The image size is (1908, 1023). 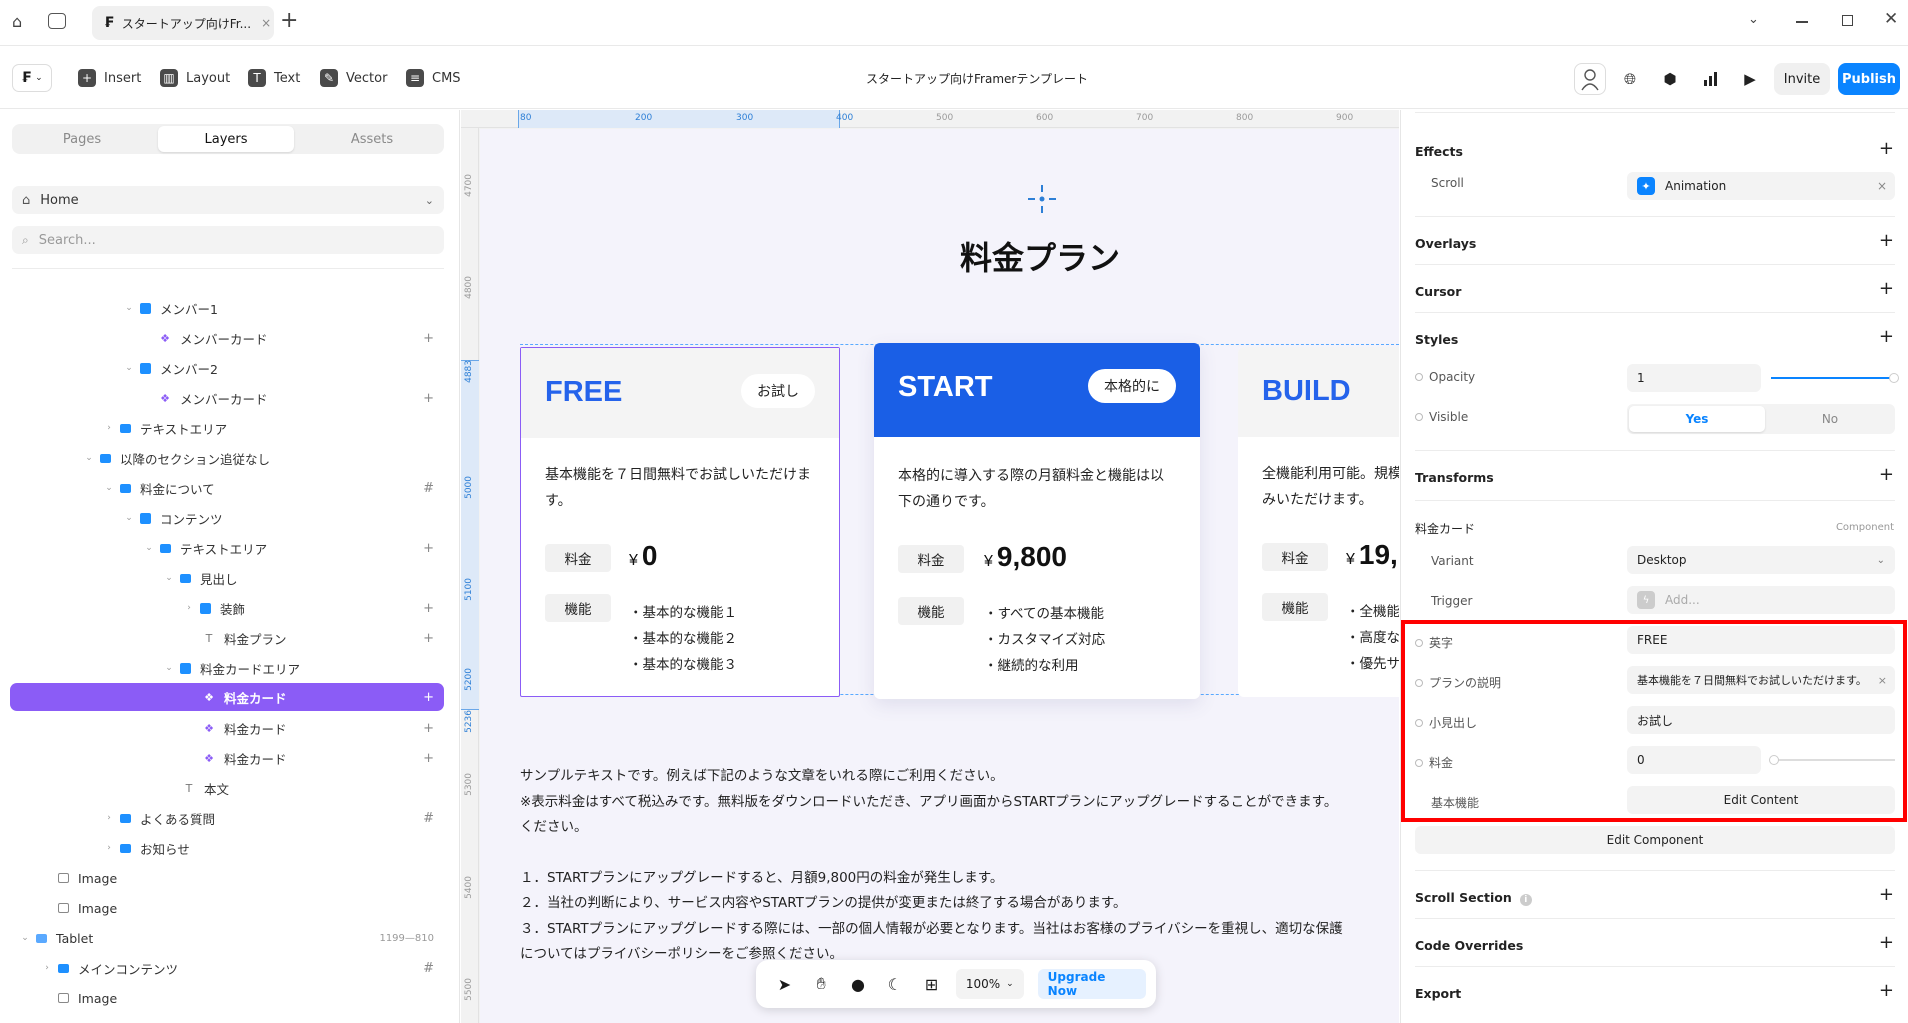 What do you see at coordinates (1891, 19) in the screenshot?
I see `close-window-icon: ✕` at bounding box center [1891, 19].